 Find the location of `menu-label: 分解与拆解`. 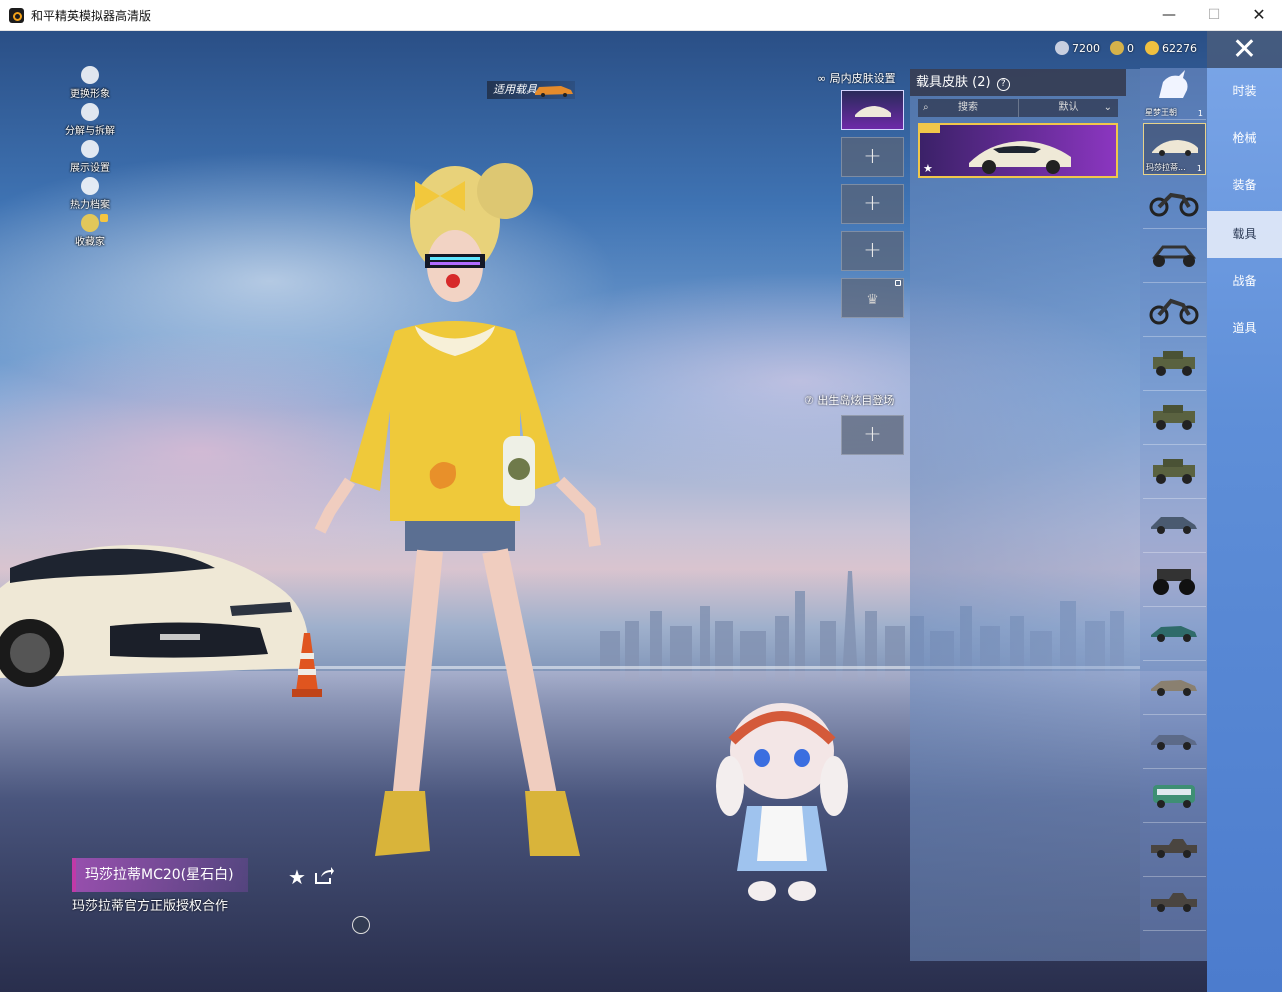

menu-label: 分解与拆解 is located at coordinates (90, 131).